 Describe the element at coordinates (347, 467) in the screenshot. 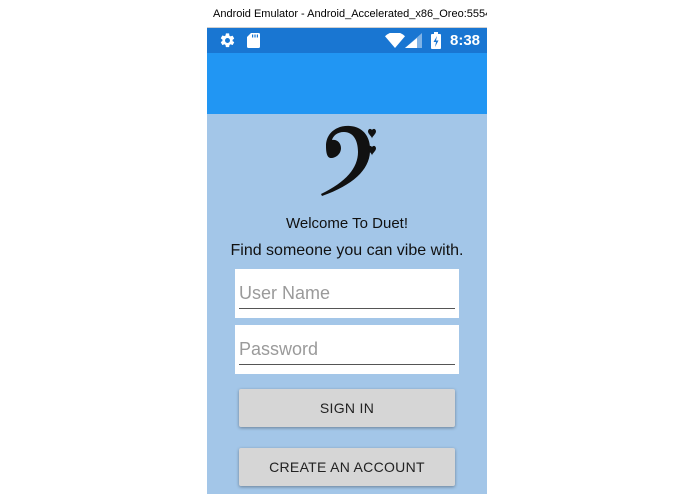

I see `create-account-button: CREATE AN ACCOUNT` at that location.